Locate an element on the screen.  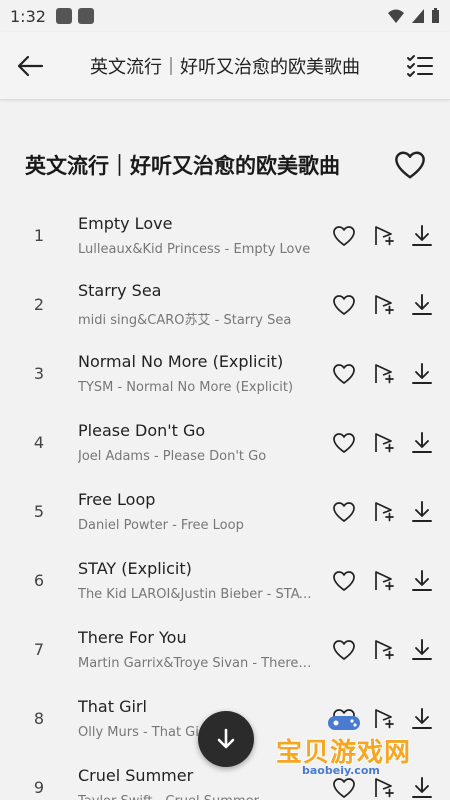
song-row: 2 Starry Sea midi sing&CARO苏艾 - Starry Sea is located at coordinates (225, 304).